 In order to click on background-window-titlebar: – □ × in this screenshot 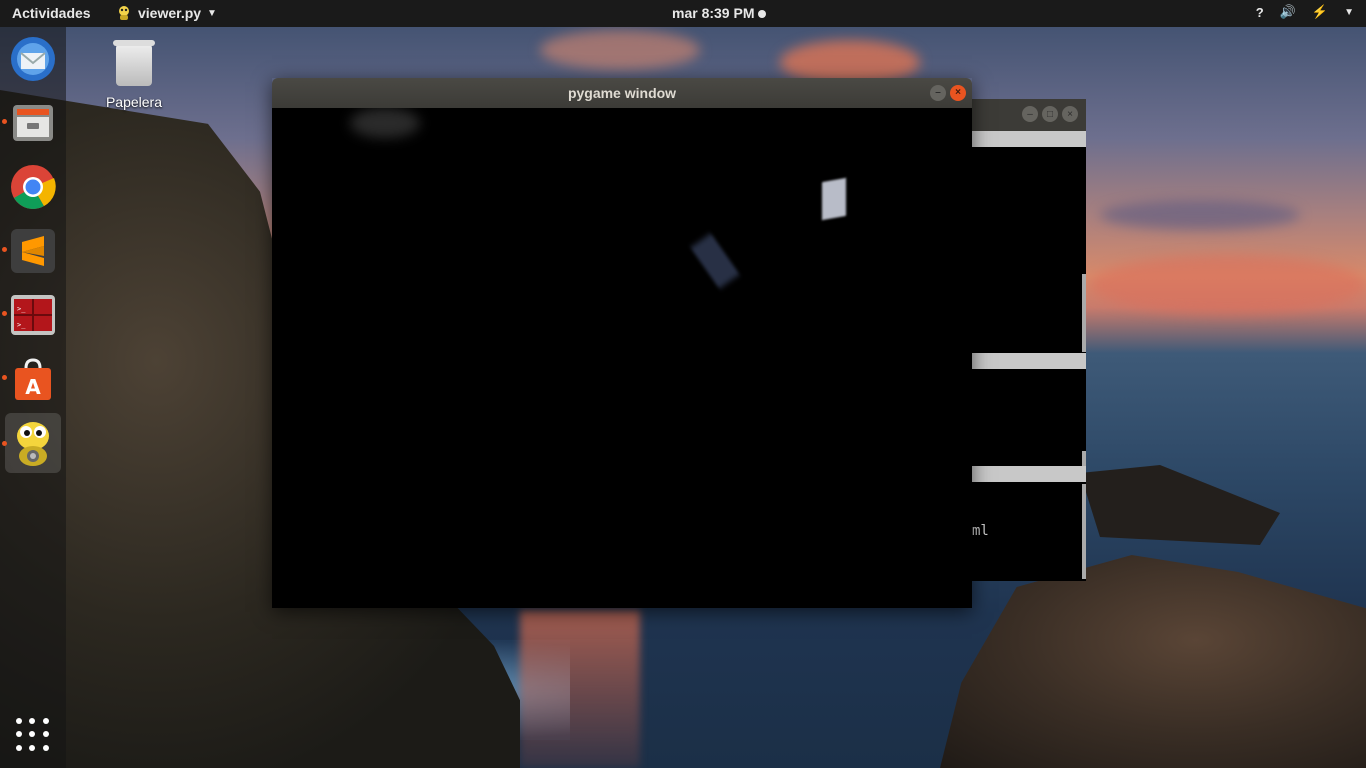, I will do `click(1029, 115)`.